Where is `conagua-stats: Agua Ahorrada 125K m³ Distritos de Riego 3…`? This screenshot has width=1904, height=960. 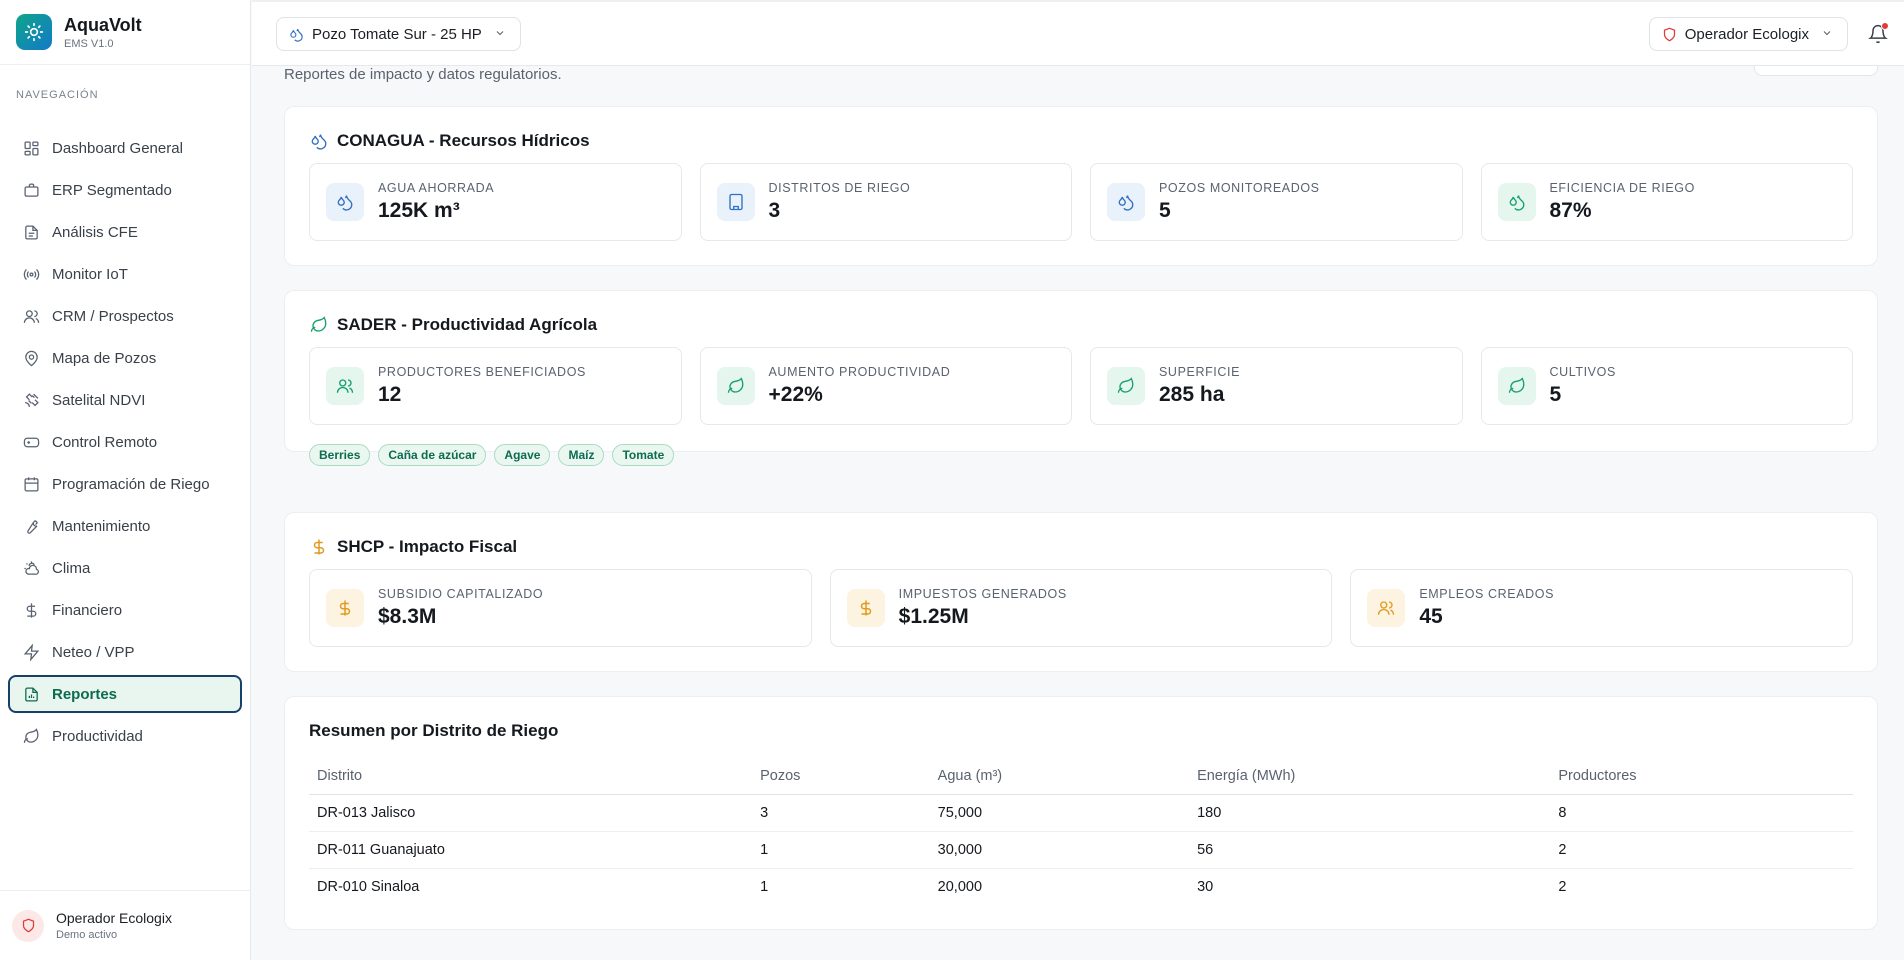 conagua-stats: Agua Ahorrada 125K m³ Distritos de Riego 3… is located at coordinates (1081, 202).